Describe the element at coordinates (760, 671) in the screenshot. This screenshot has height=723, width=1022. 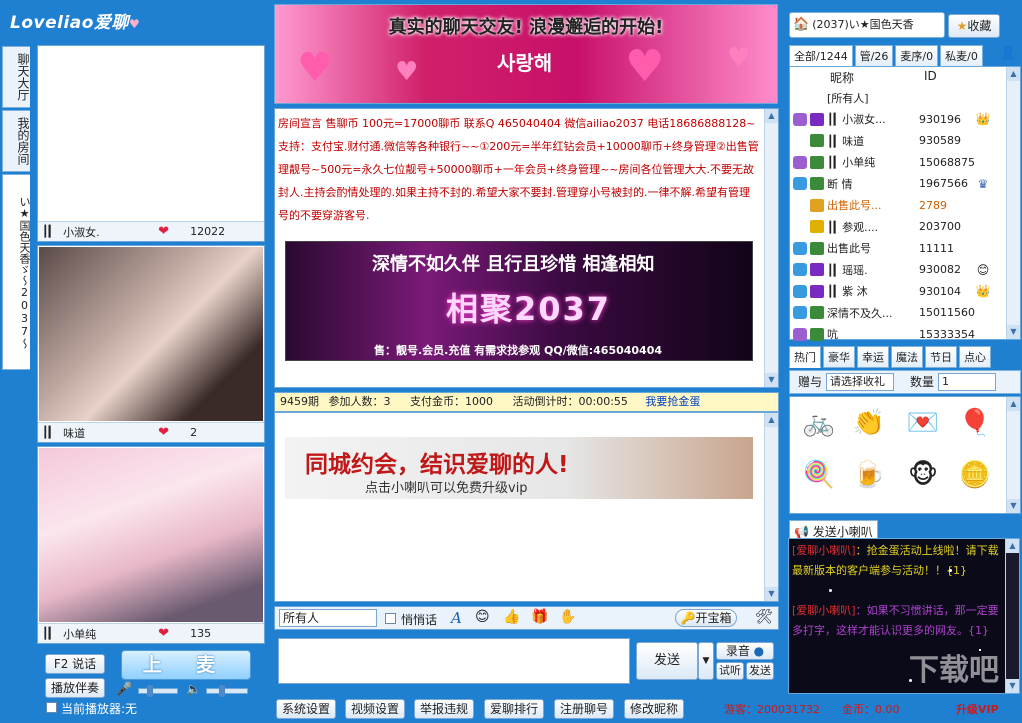
I see `send-voice-button: 发送` at that location.